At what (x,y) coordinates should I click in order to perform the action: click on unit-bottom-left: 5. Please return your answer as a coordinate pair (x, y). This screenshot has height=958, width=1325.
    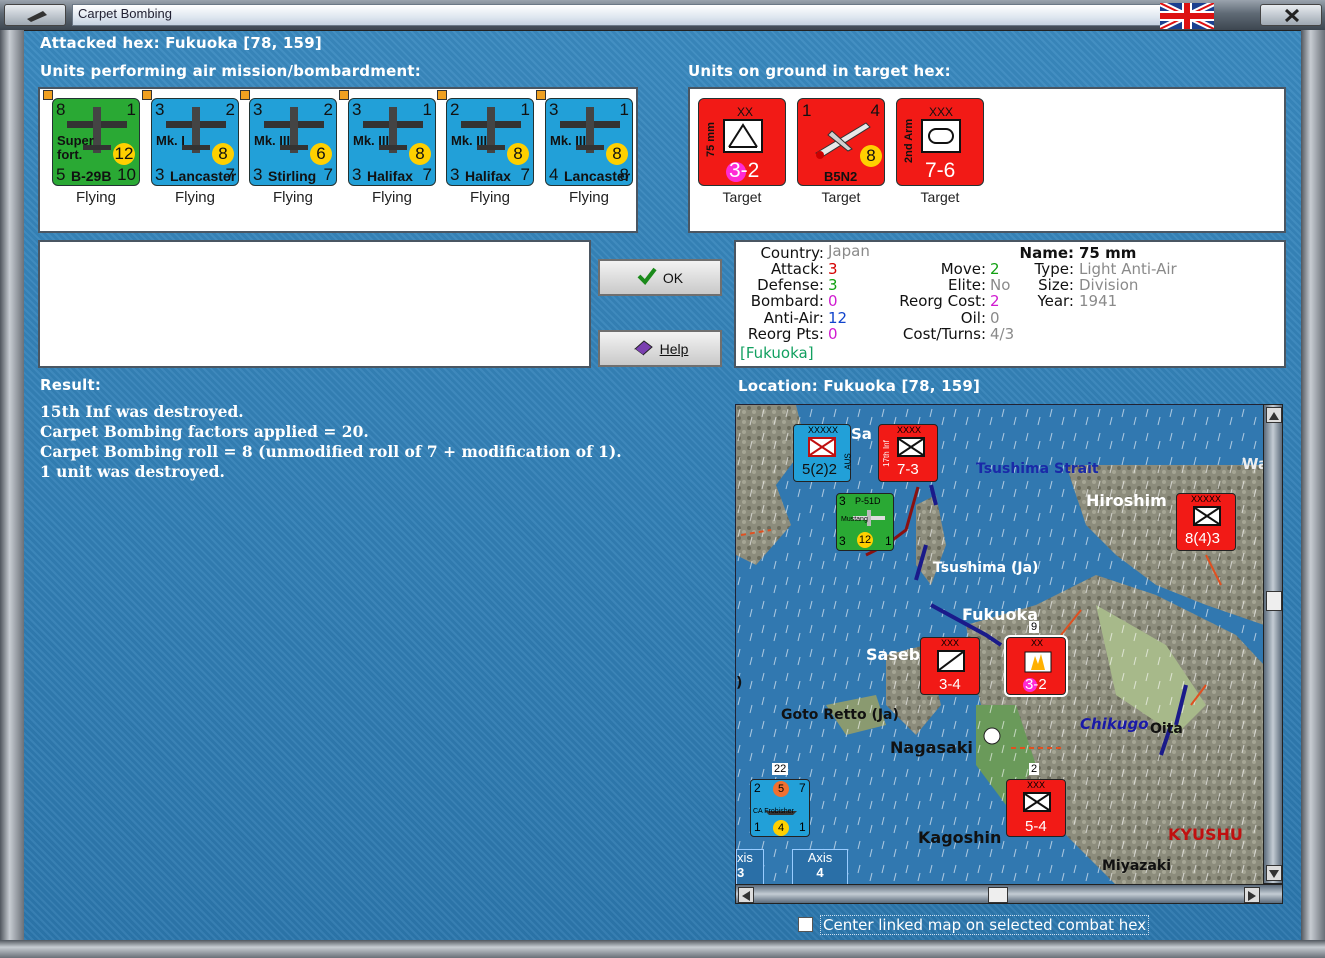
    Looking at the image, I should click on (61, 174).